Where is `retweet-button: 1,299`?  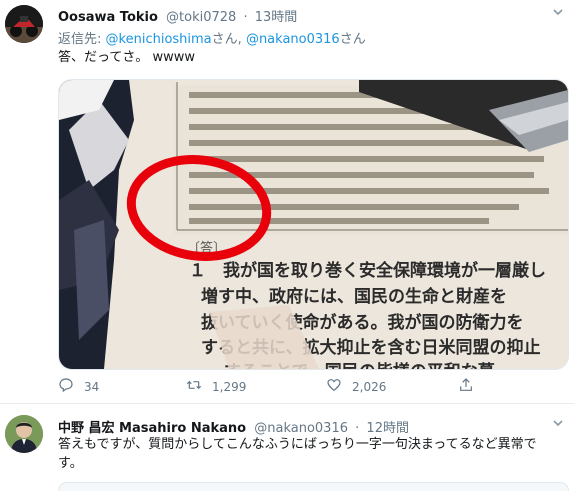
retweet-button: 1,299 is located at coordinates (216, 386).